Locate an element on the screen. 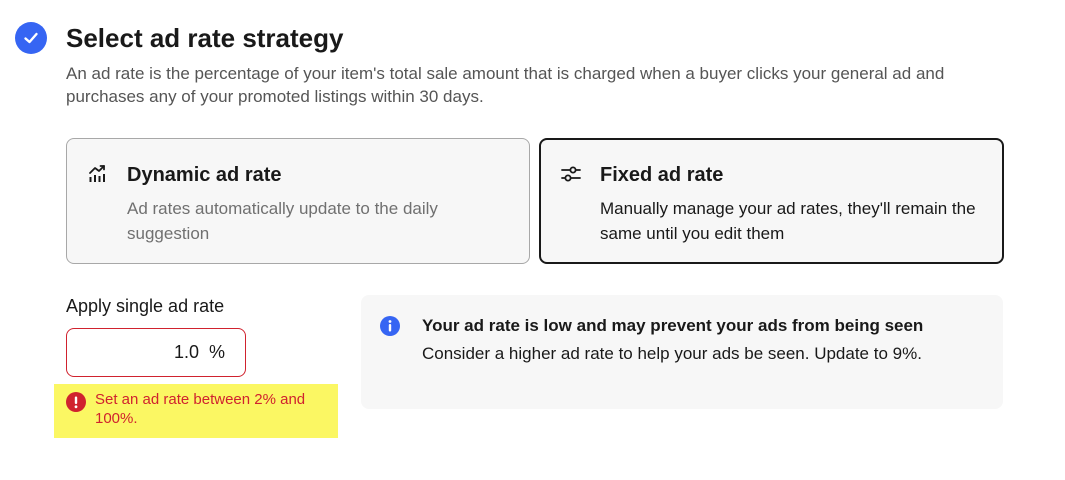 The image size is (1065, 480). ad-rate-field: % is located at coordinates (156, 352).